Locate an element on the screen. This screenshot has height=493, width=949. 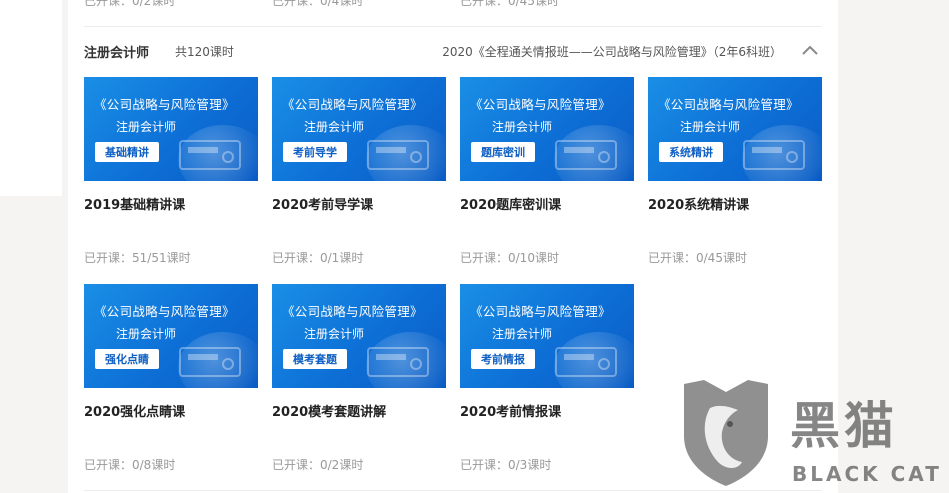
thumbnail-badge: 模考套题 is located at coordinates (315, 359).